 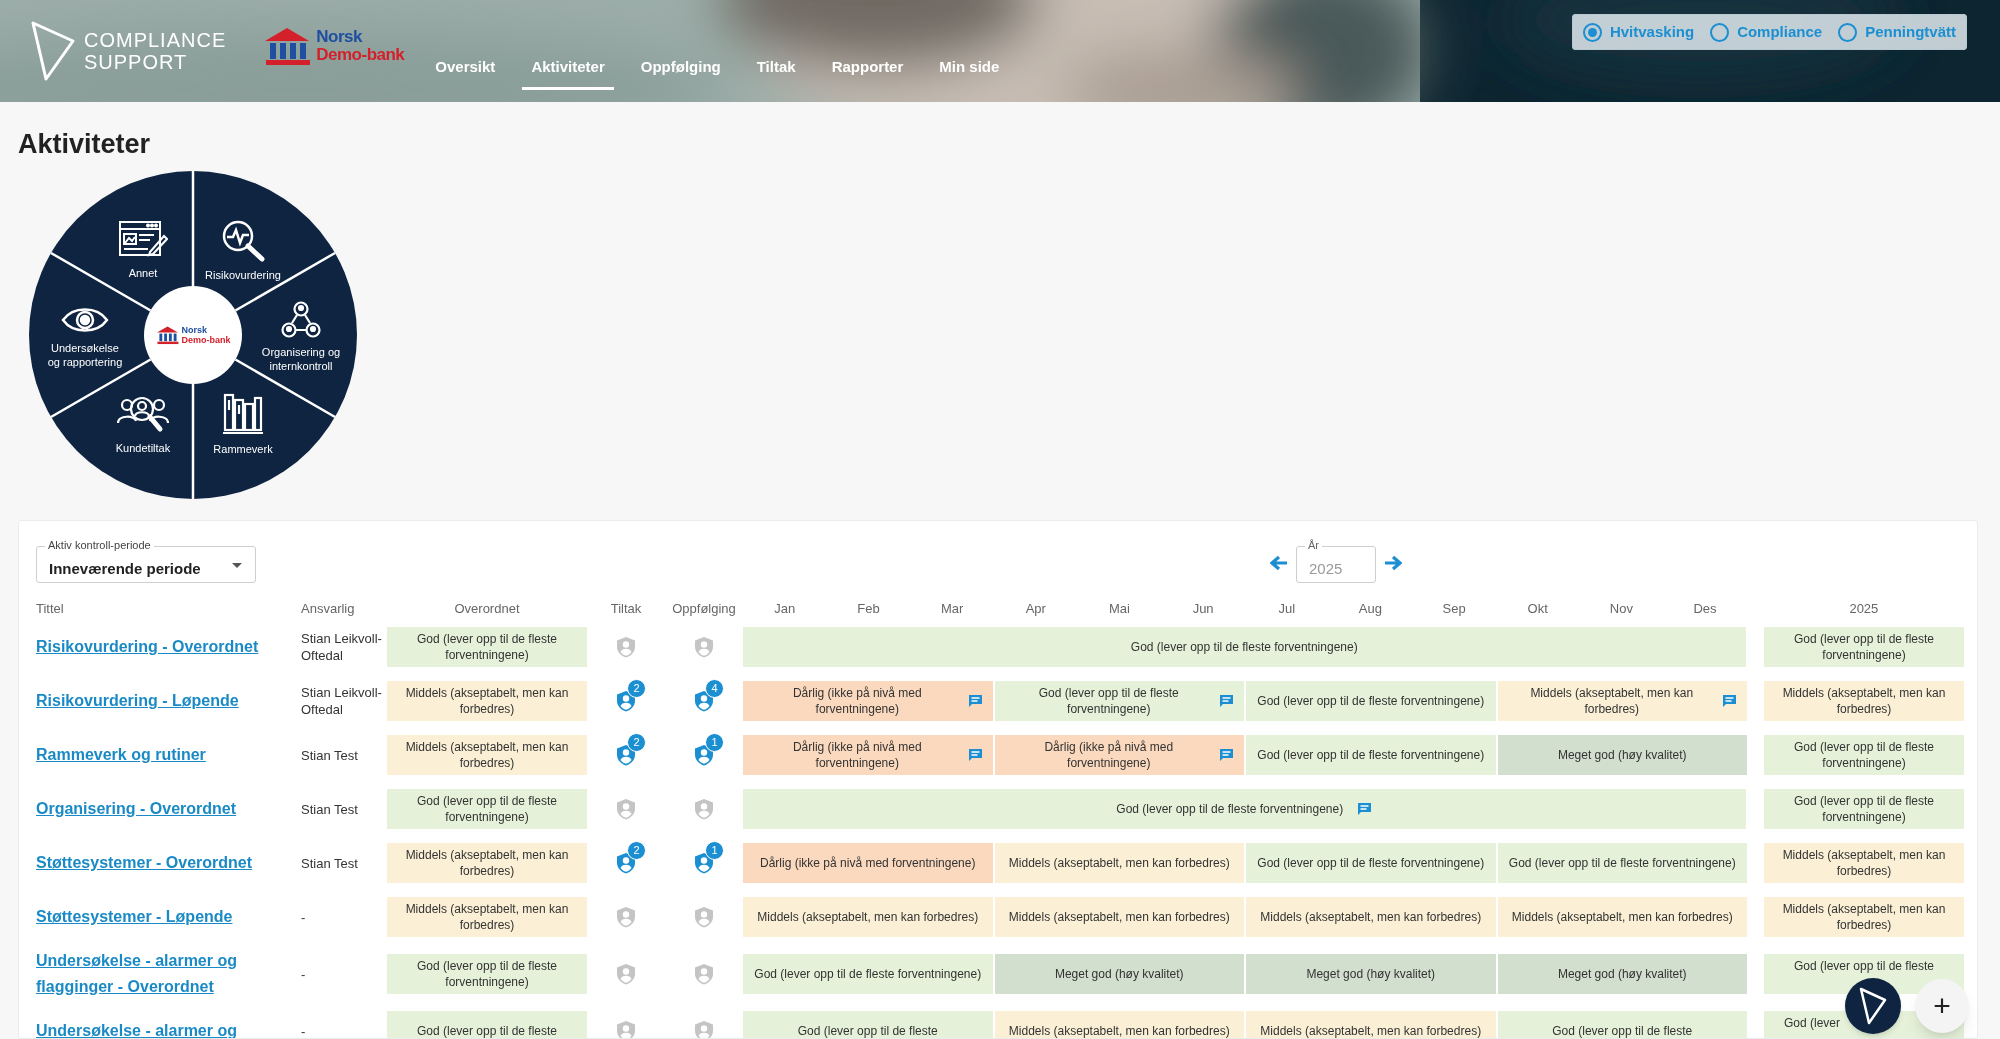 I want to click on title-link: Risikovurdering - Overordnet, so click(x=163, y=647).